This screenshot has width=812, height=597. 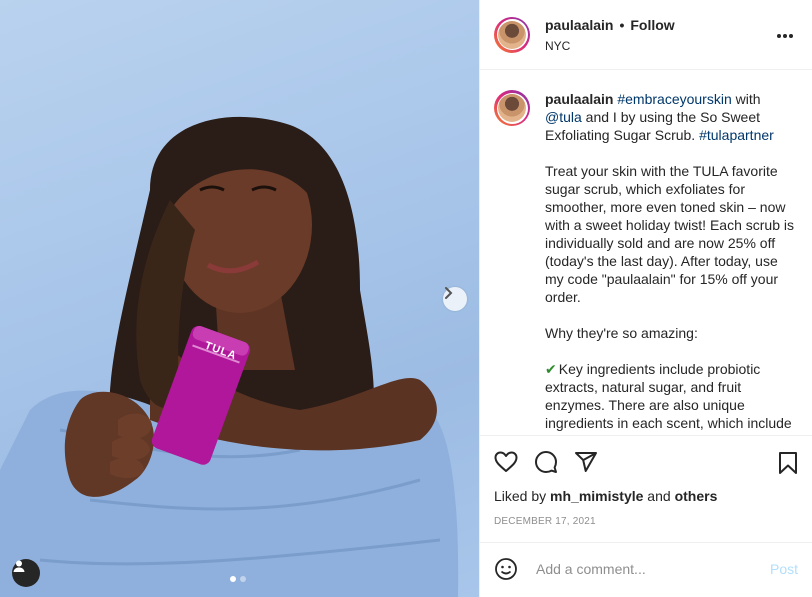 I want to click on tagged-users-button, so click(x=26, y=573).